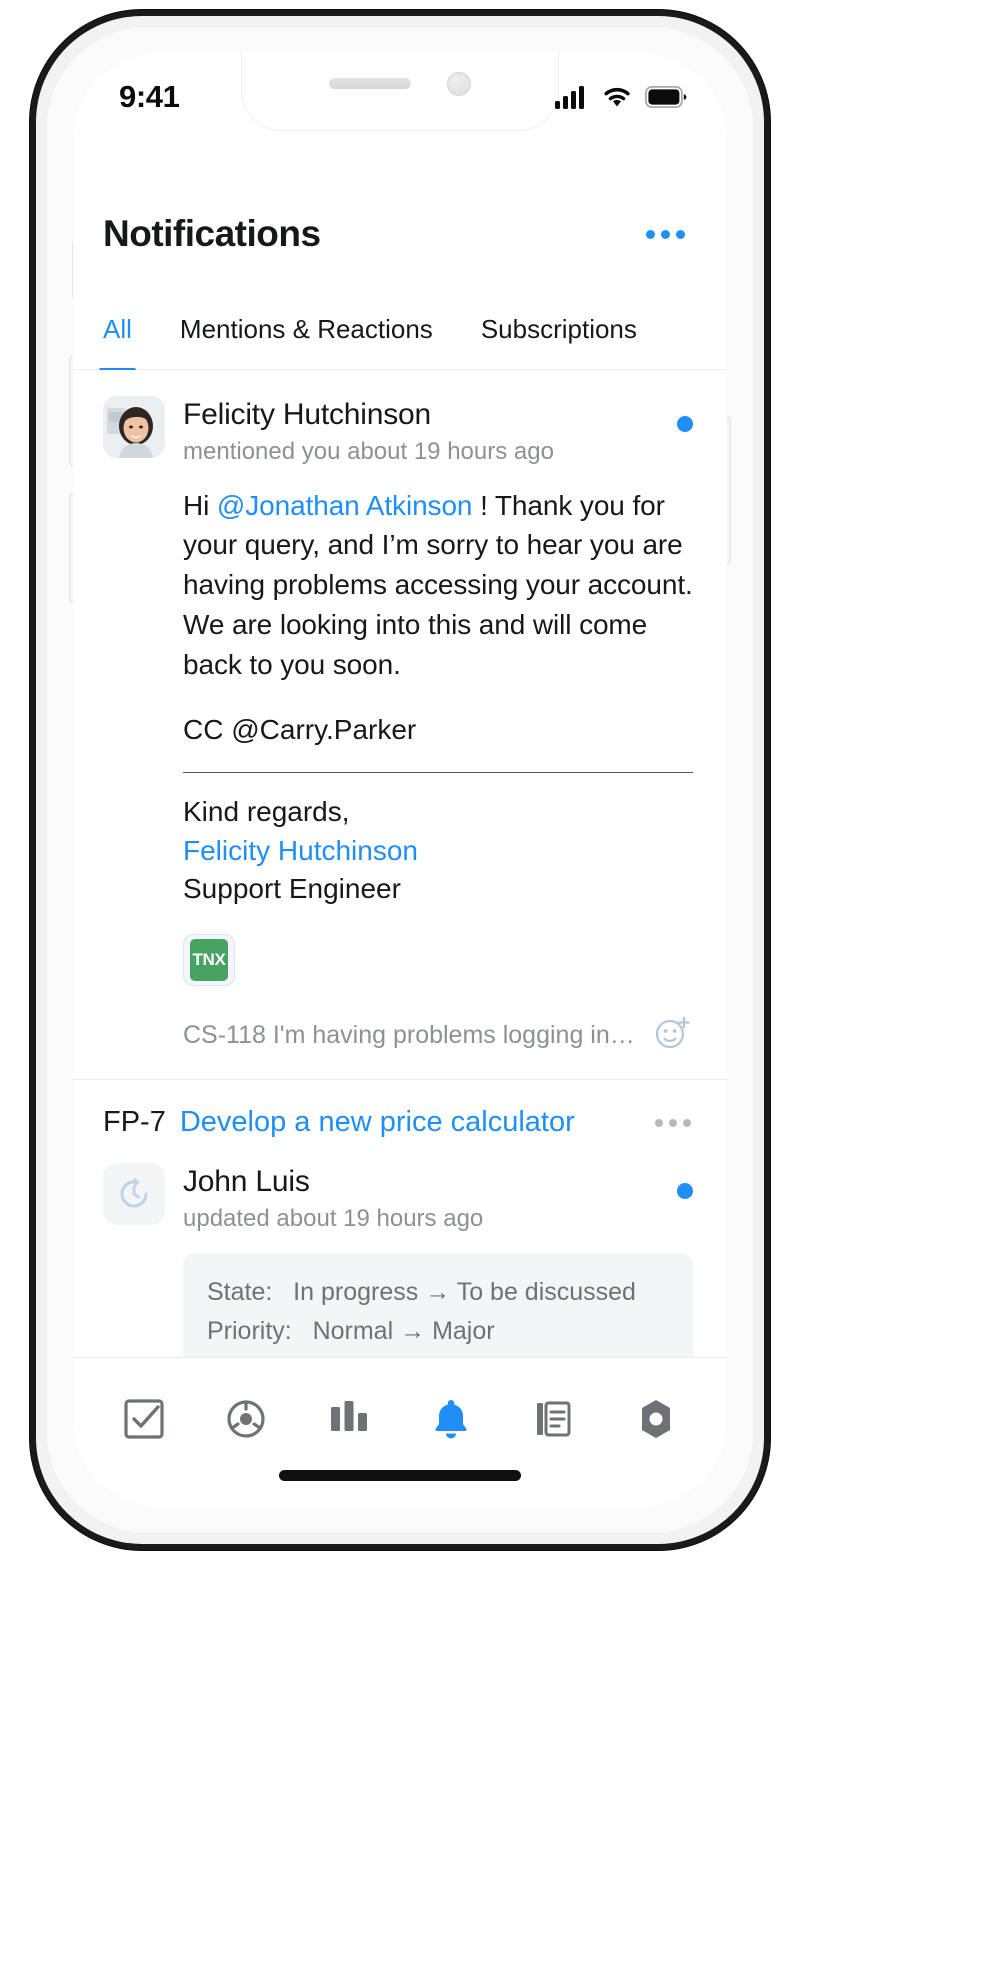 Image resolution: width=1000 pixels, height=1977 pixels. Describe the element at coordinates (348, 1416) in the screenshot. I see `kanban-board-icon` at that location.